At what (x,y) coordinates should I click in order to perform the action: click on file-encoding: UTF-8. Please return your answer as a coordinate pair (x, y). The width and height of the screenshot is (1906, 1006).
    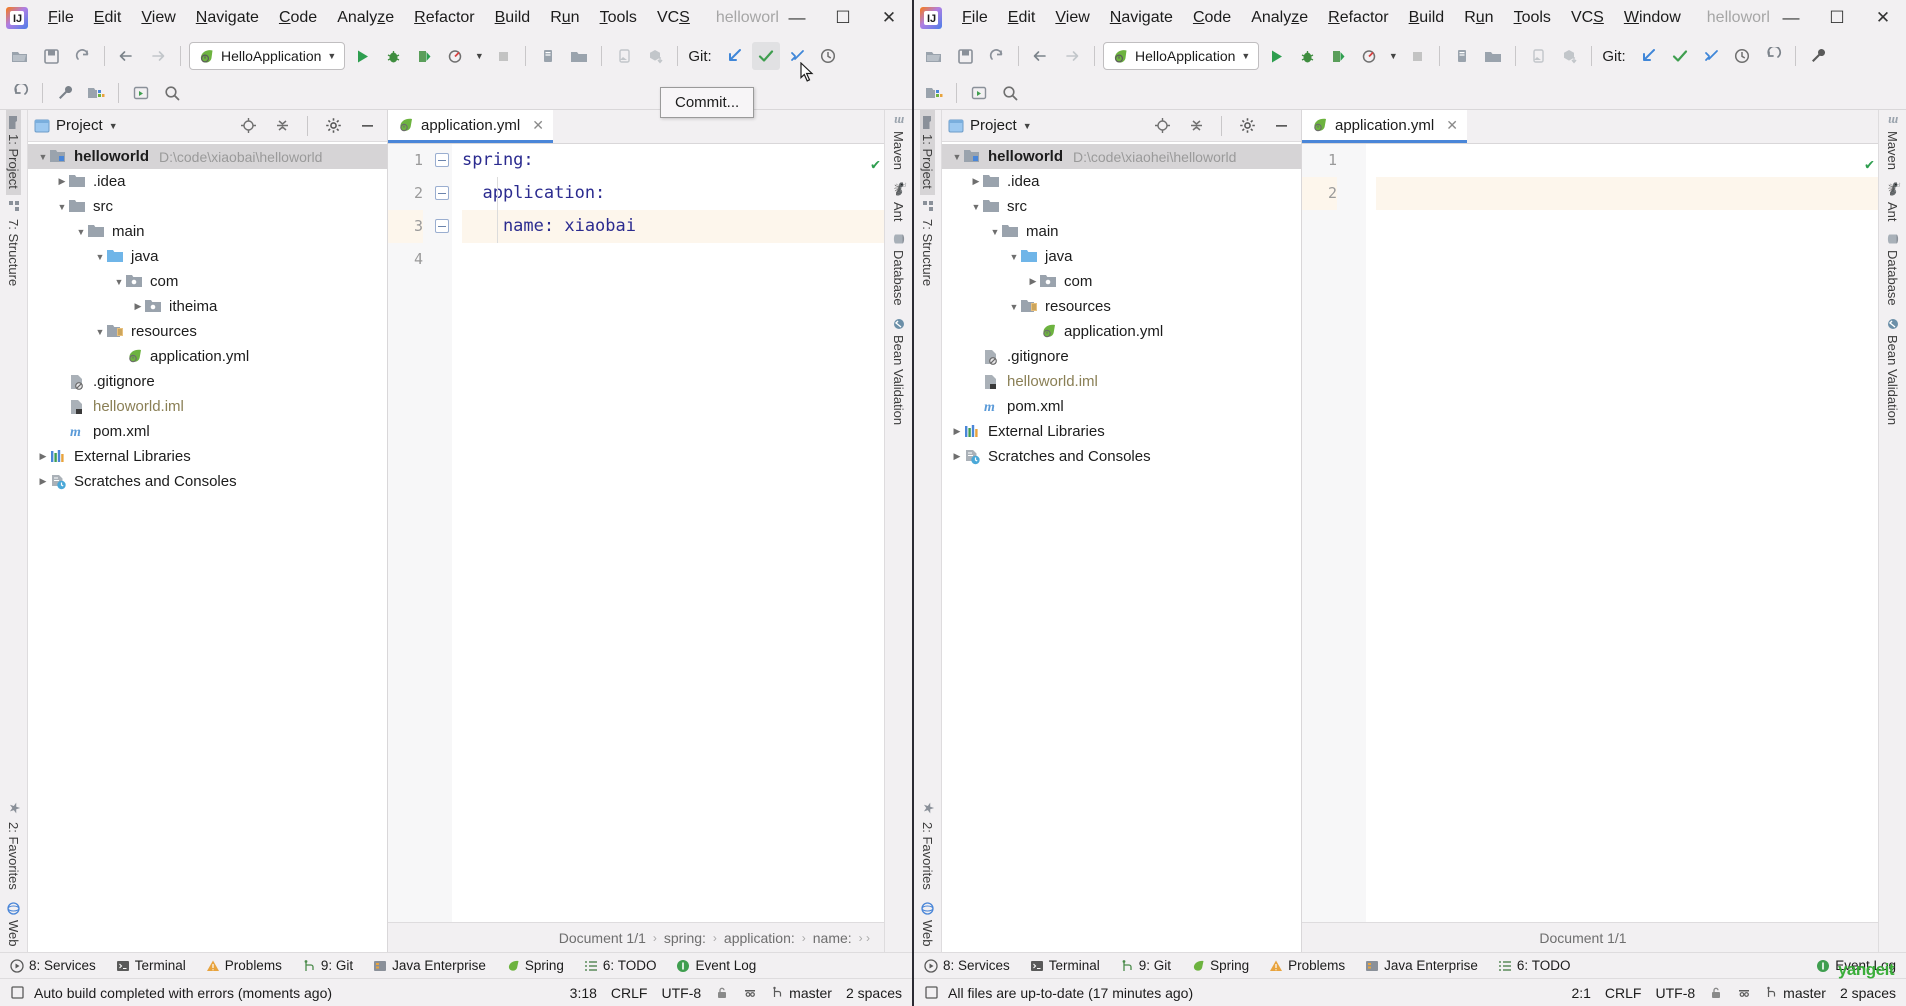
    Looking at the image, I should click on (1675, 993).